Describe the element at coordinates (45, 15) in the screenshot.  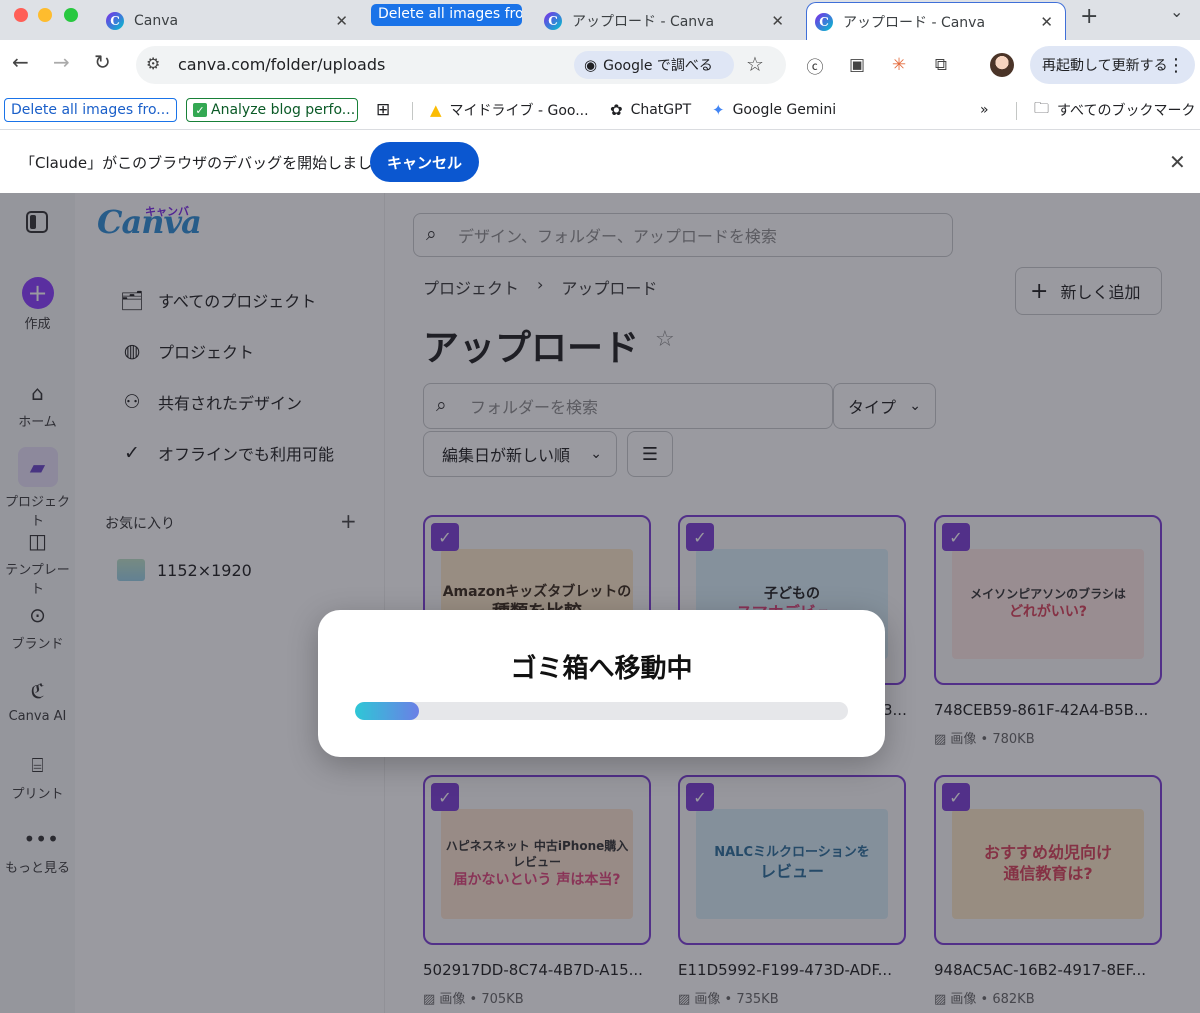
I see `minimize-window-button` at that location.